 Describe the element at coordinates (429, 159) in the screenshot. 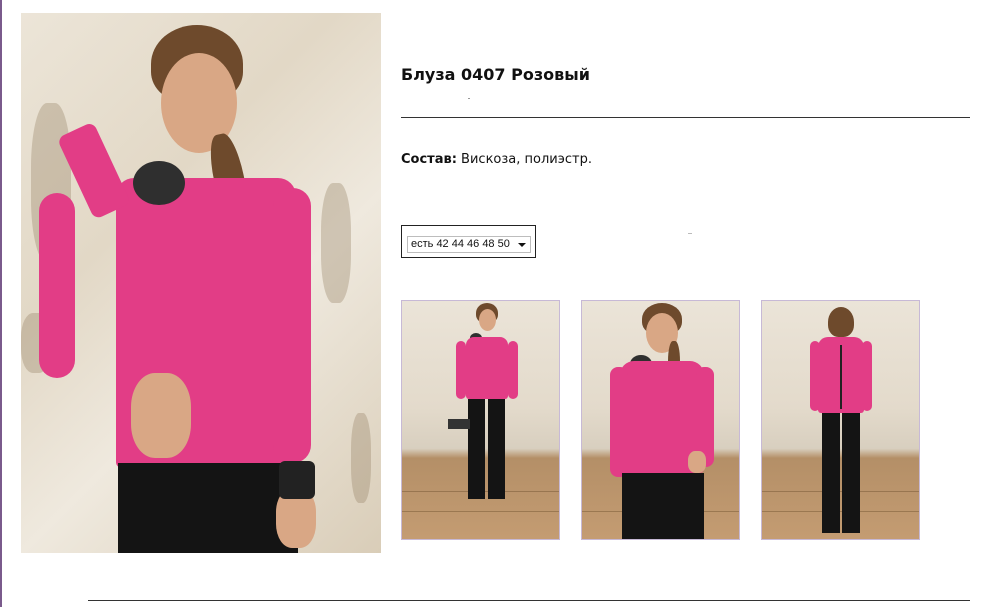

I see `composition-label: Состав:` at that location.